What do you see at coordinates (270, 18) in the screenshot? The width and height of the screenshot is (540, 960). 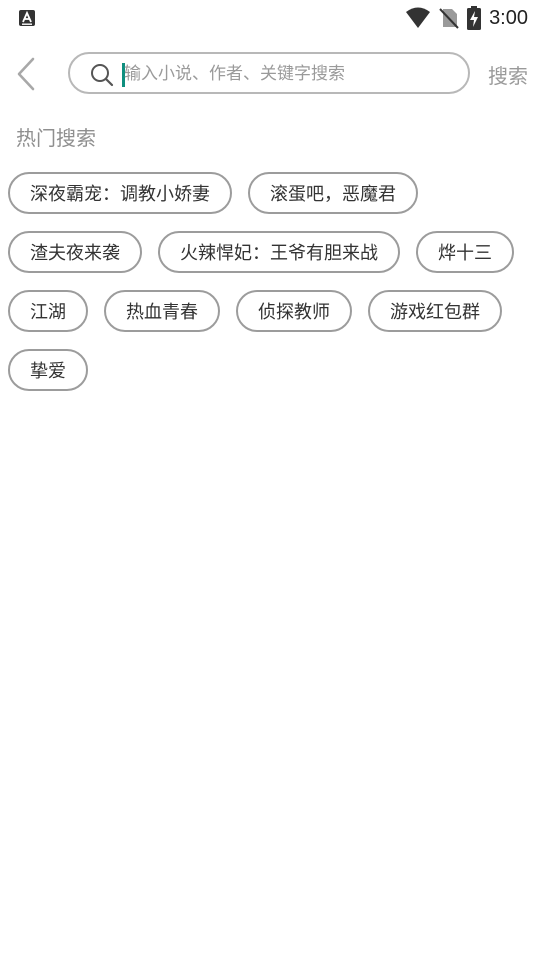 I see `status-bar: 3:00` at bounding box center [270, 18].